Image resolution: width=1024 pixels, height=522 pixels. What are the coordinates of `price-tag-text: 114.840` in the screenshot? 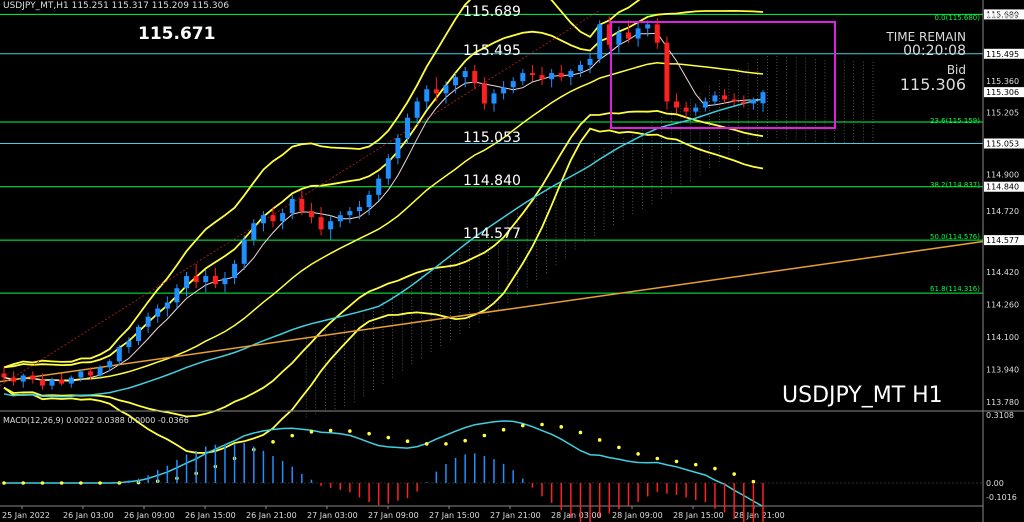 It's located at (1002, 187).